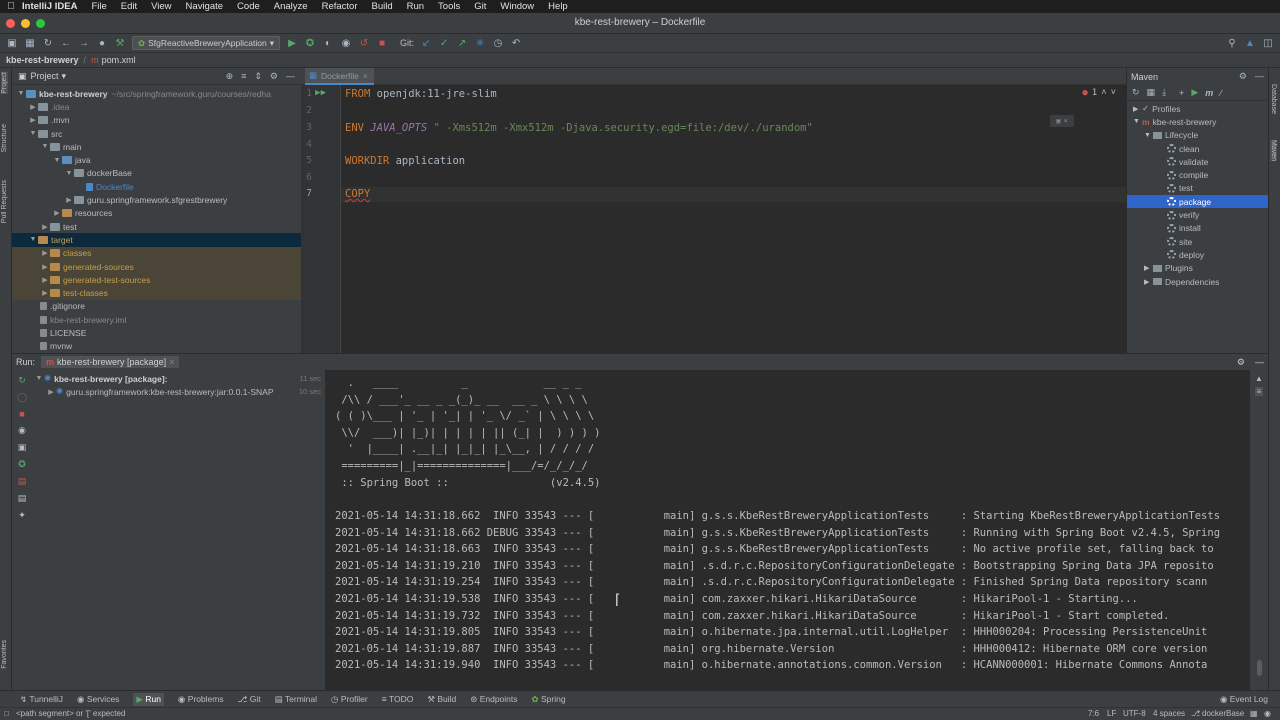  Describe the element at coordinates (1197, 268) in the screenshot. I see `maven-plugins: ▶ Plugins` at that location.